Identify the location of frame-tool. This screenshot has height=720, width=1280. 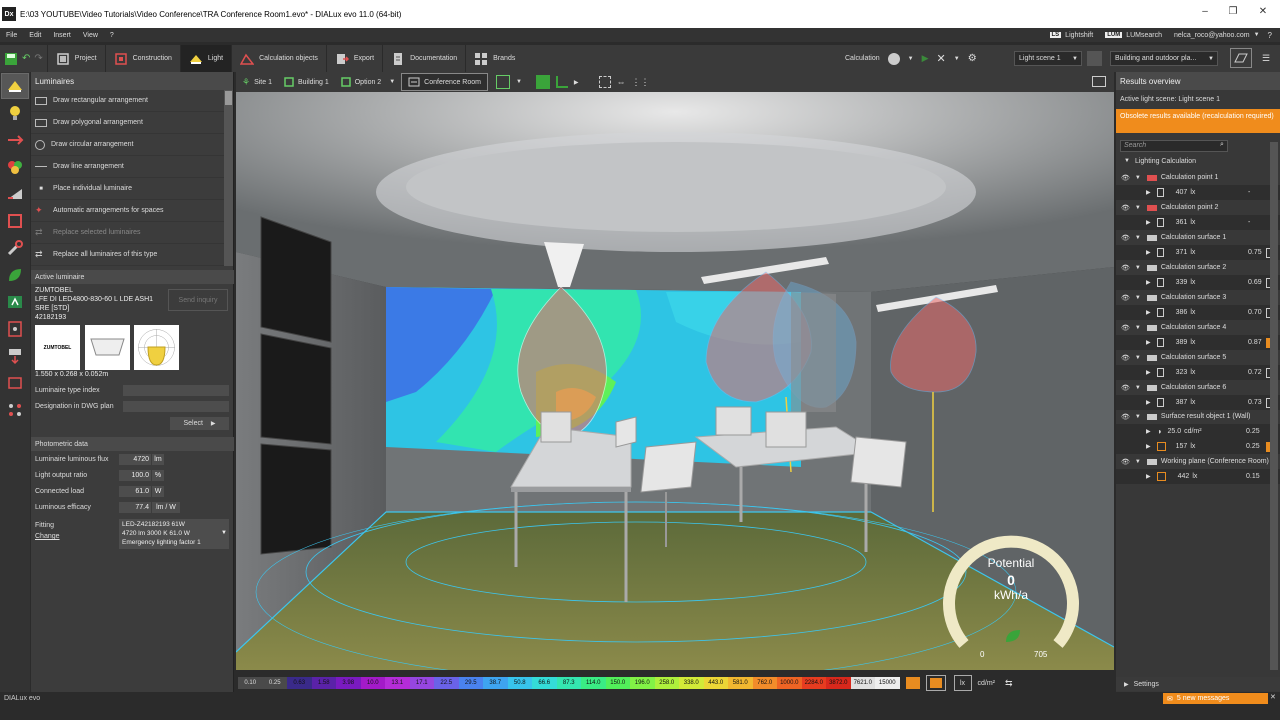
(15, 383).